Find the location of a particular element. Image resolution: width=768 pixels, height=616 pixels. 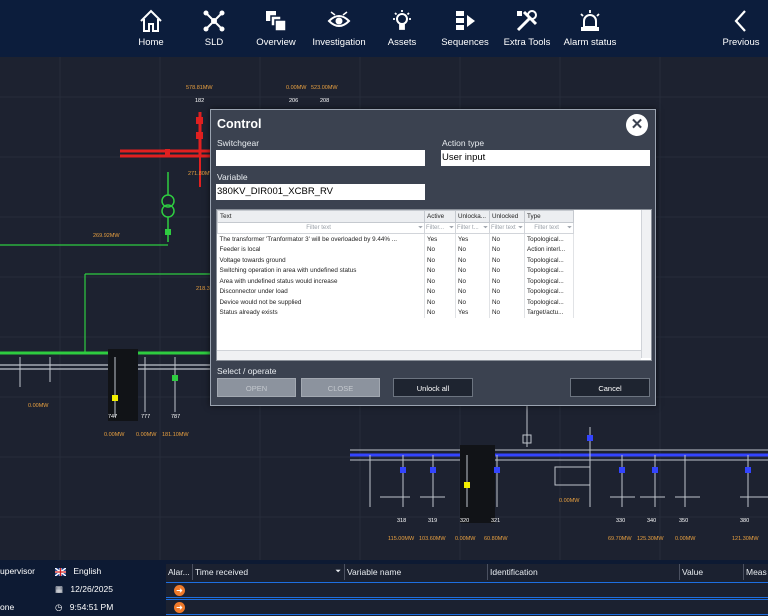

grid-vertical-scrollbar is located at coordinates (646, 284).